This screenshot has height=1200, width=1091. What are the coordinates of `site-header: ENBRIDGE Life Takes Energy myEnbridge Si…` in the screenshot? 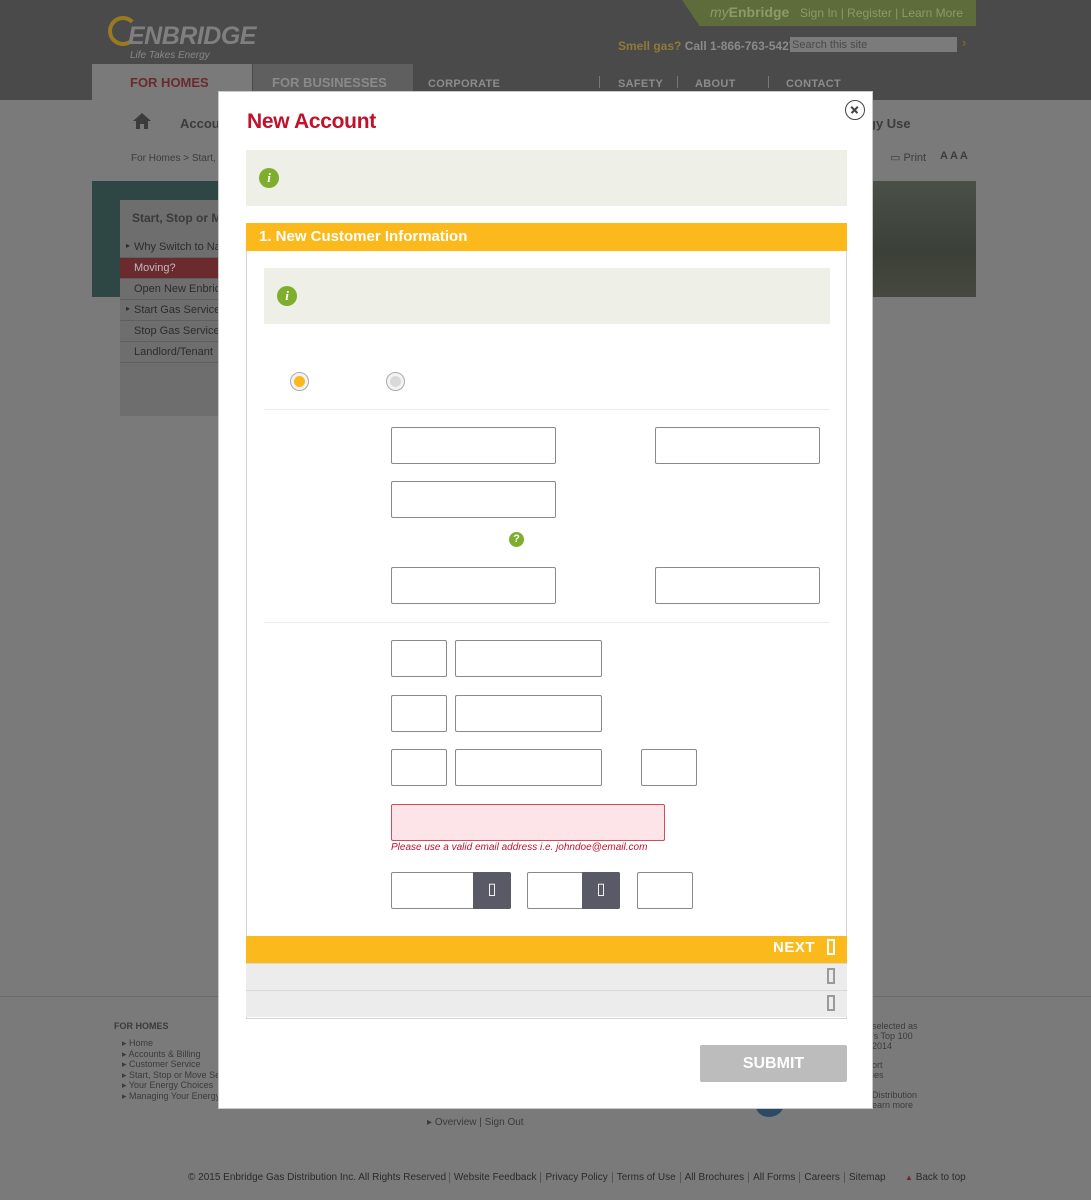 It's located at (545, 51).